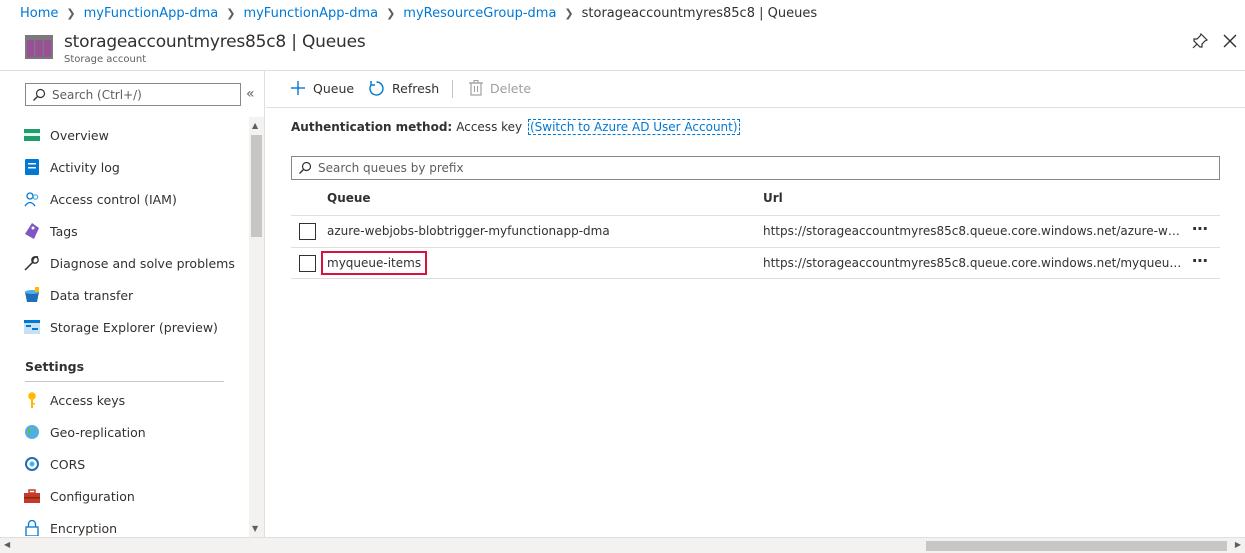 The width and height of the screenshot is (1245, 553). I want to click on switch-auth-link: (Switch to Azure AD User Account), so click(633, 127).